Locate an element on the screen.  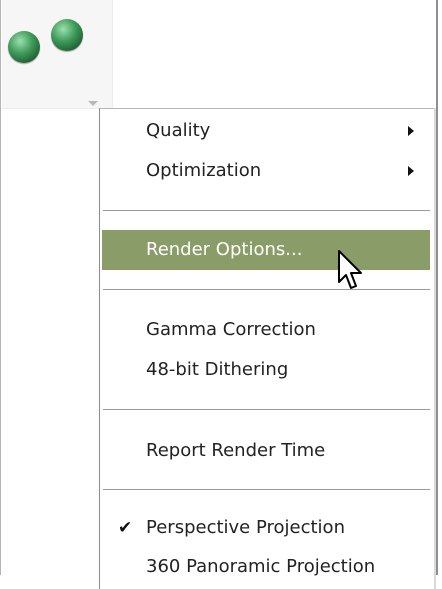
render-toolbar-button is located at coordinates (57, 54).